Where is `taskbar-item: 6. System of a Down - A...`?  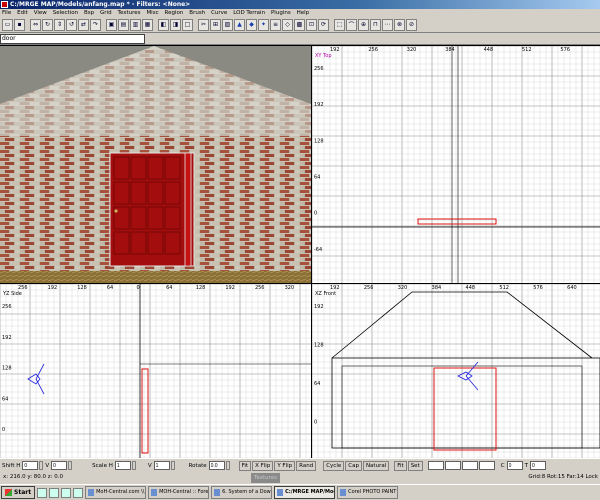
taskbar-item: 6. System of a Down - A... is located at coordinates (242, 492).